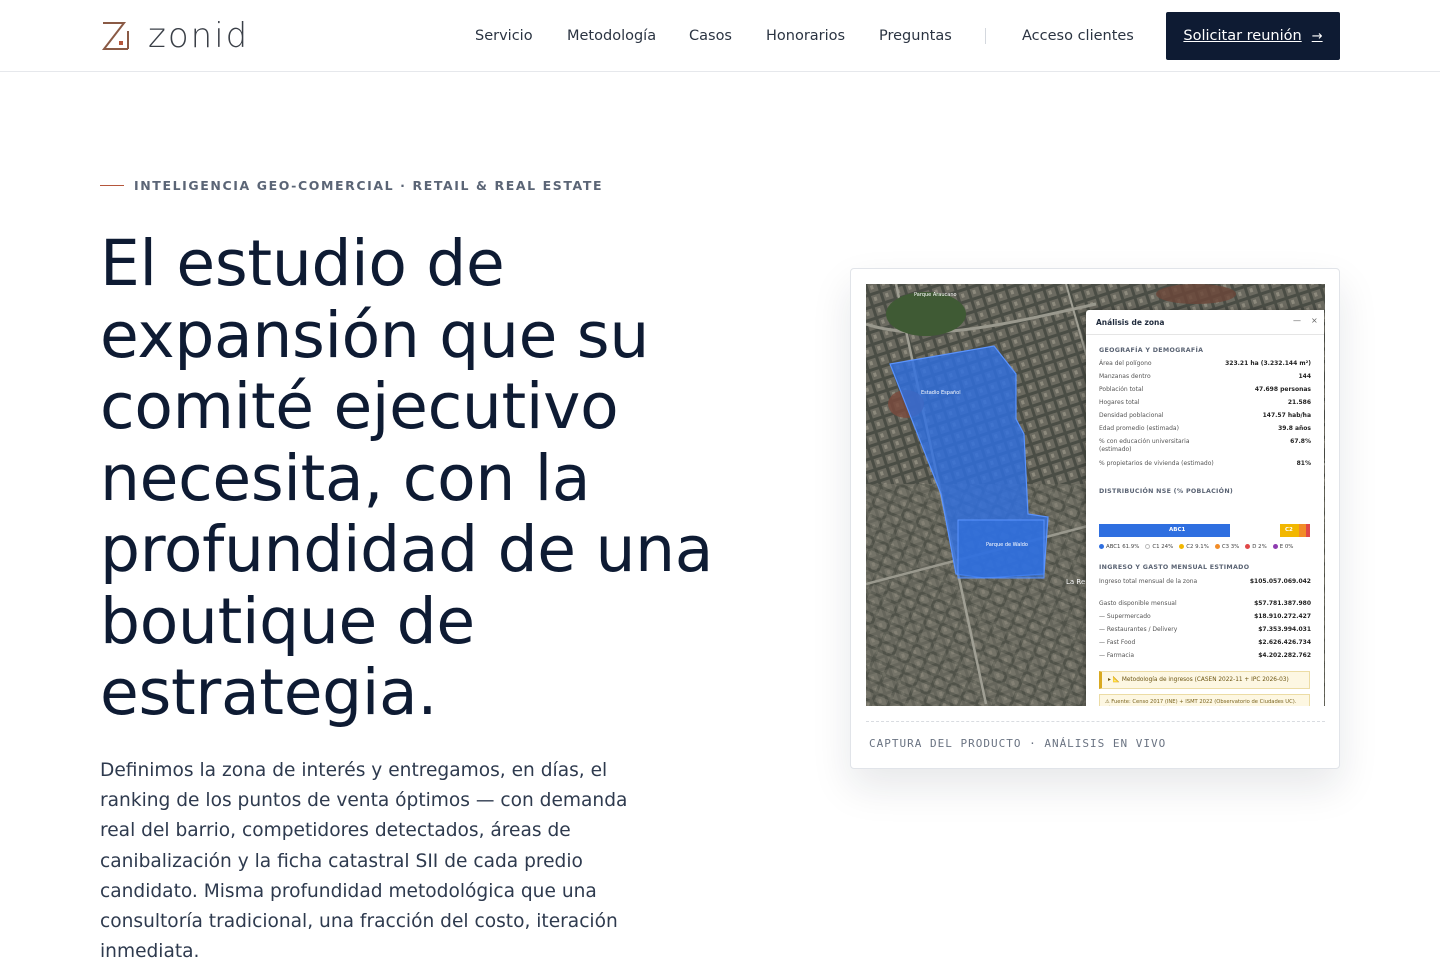  I want to click on nav-item-casos: Casos, so click(710, 36).